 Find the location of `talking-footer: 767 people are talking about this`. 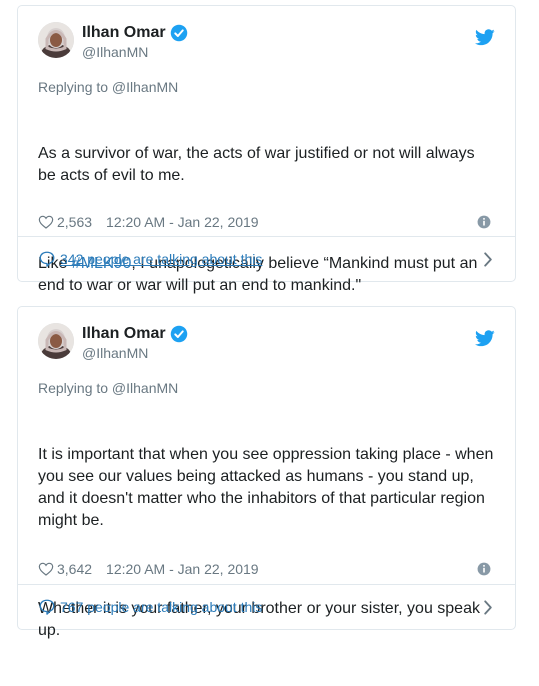

talking-footer: 767 people are talking about this is located at coordinates (266, 606).